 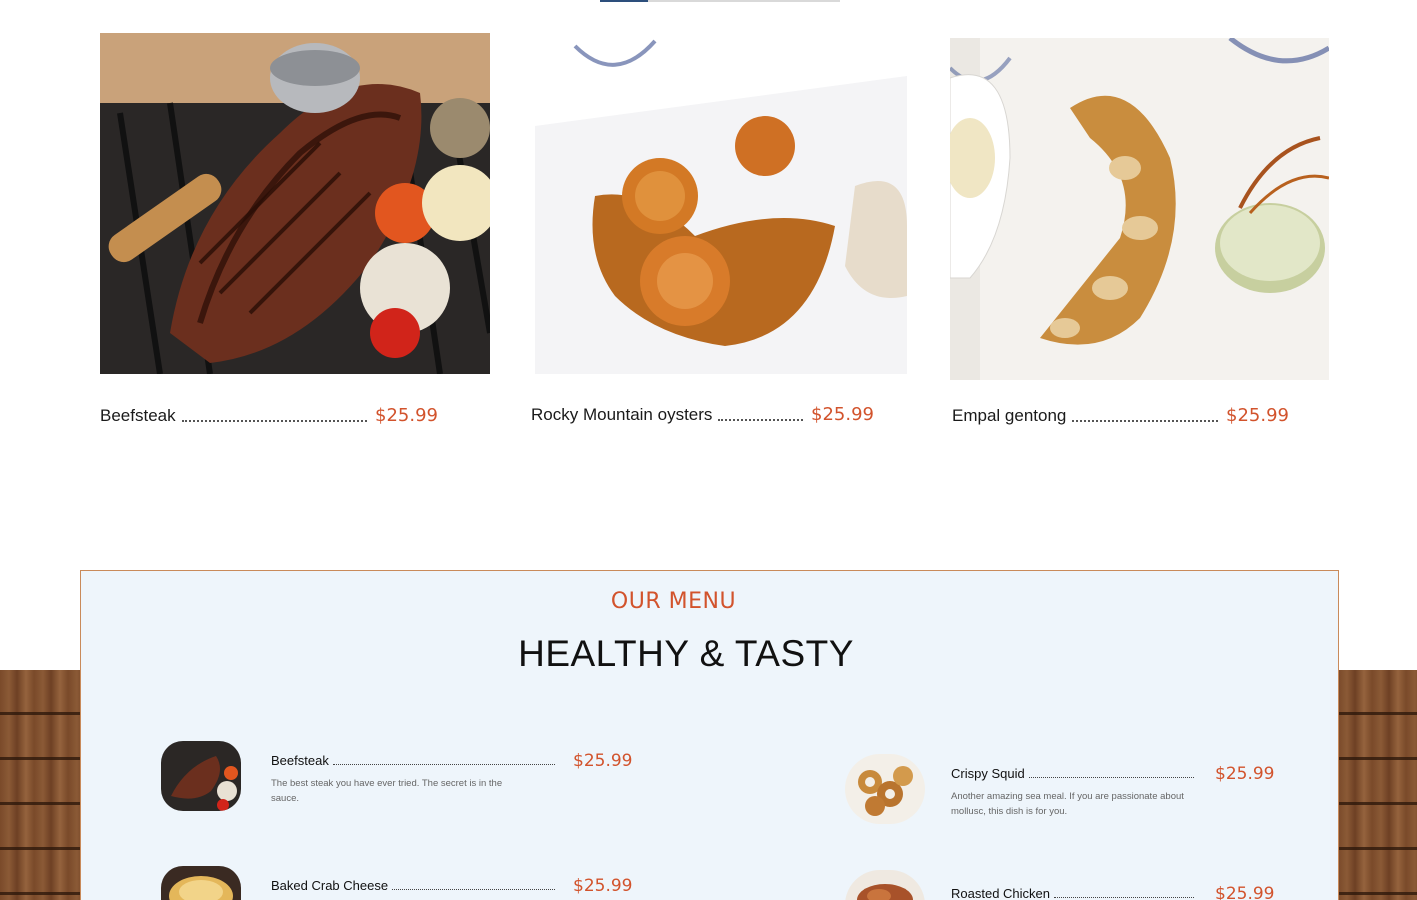 What do you see at coordinates (1074, 773) in the screenshot?
I see `menu-row: Crispy Squid` at bounding box center [1074, 773].